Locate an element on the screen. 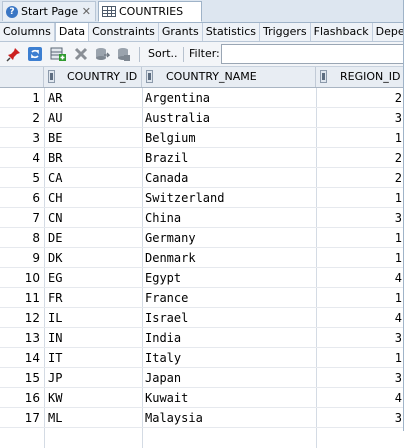 This screenshot has width=404, height=448. commit-icon is located at coordinates (102, 54).